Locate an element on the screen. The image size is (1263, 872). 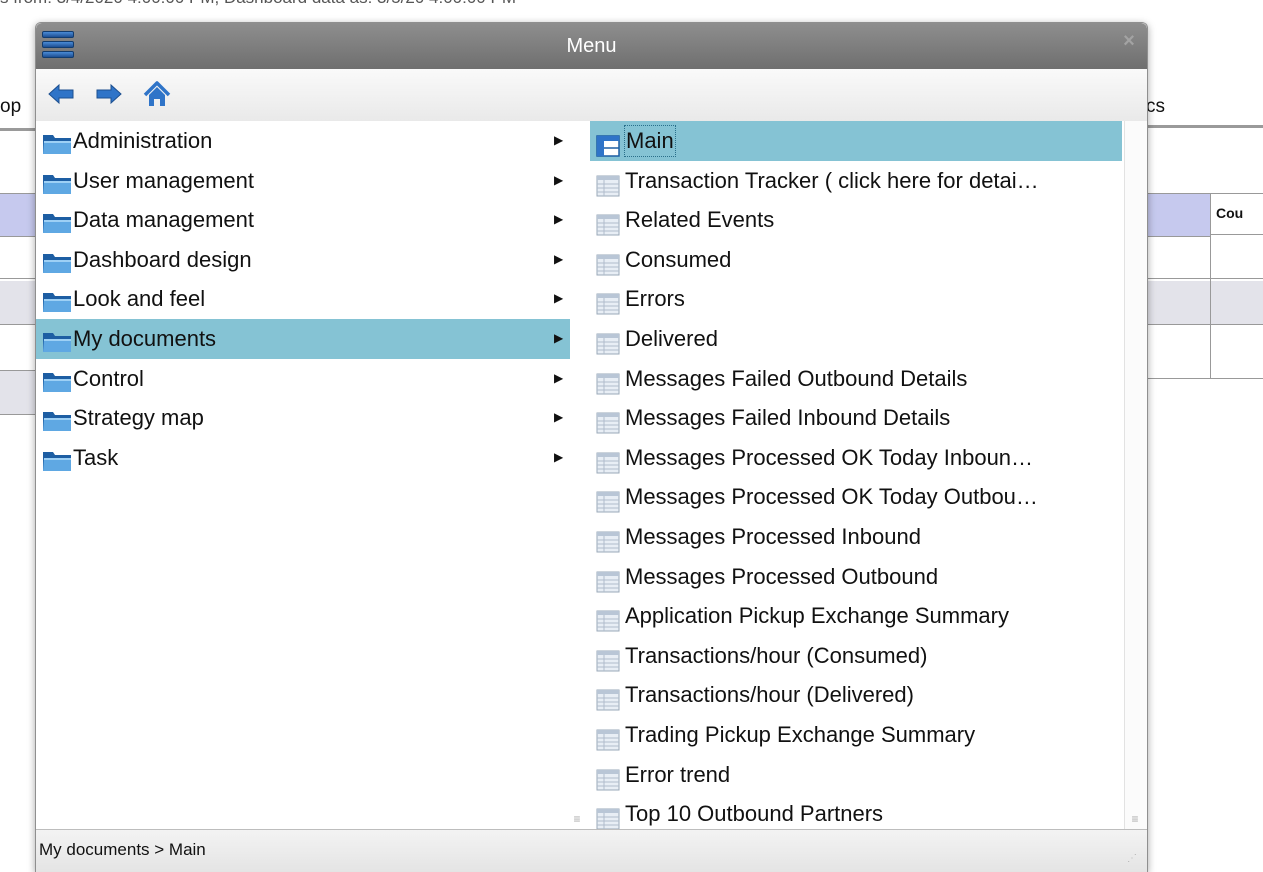
menu-item-my-documents: My documents ▶ is located at coordinates (303, 338).